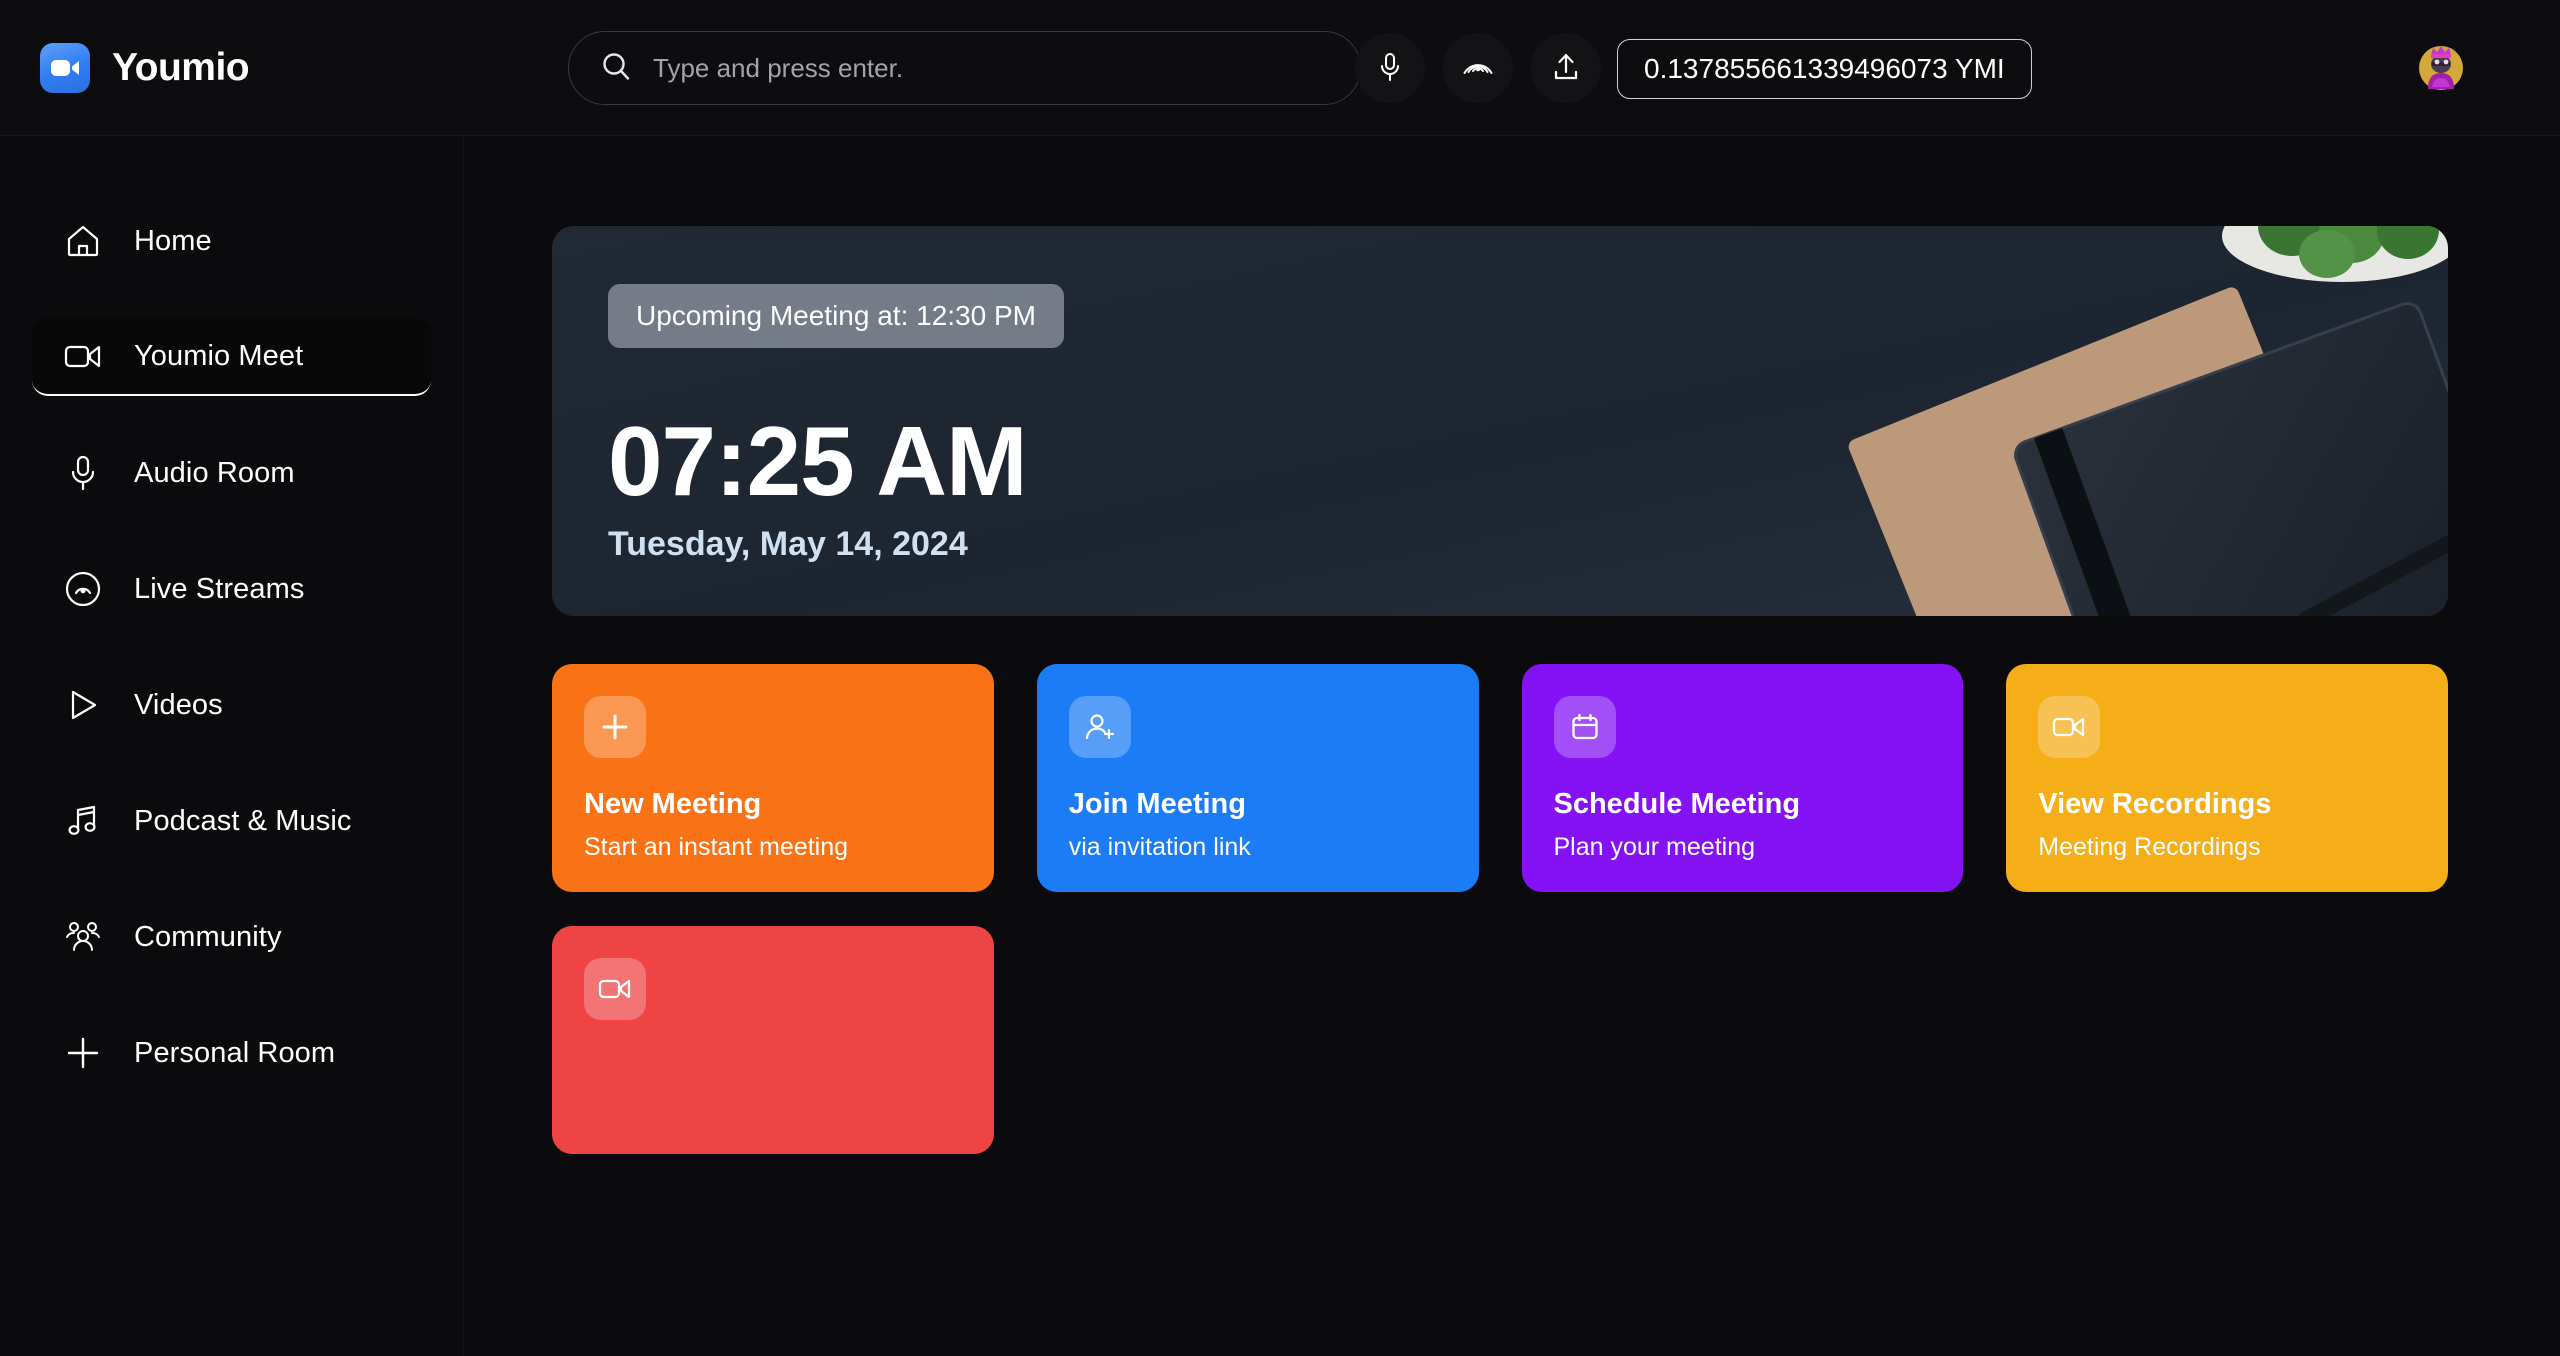  What do you see at coordinates (181, 67) in the screenshot?
I see `brand-name: Youmio` at bounding box center [181, 67].